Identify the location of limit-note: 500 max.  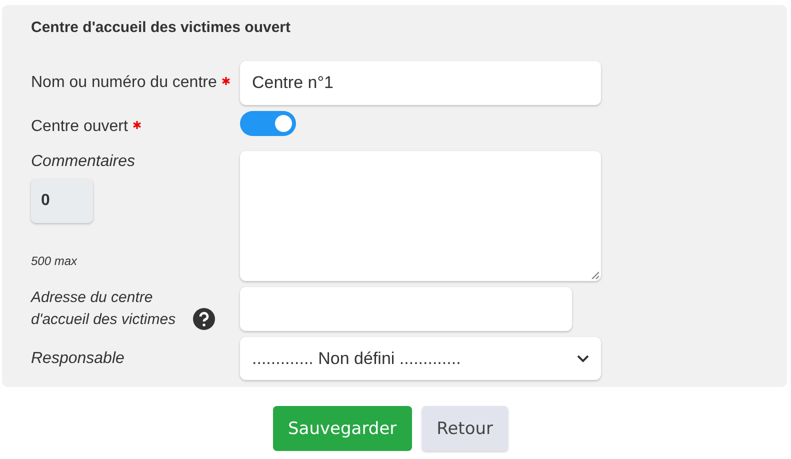
(54, 261).